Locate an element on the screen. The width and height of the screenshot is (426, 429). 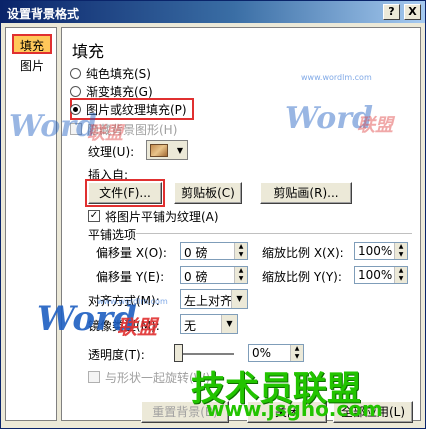
close-window-button: X is located at coordinates (412, 12).